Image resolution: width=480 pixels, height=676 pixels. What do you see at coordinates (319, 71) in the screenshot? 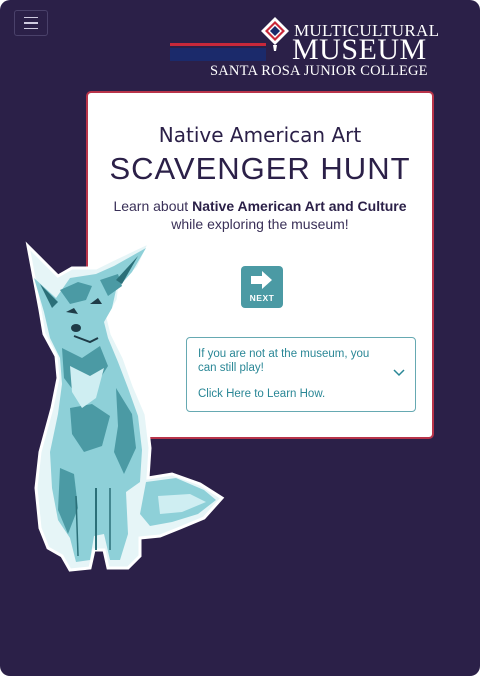
I see `logo-line-3: SANTA ROSA JUNIOR COLLEGE` at bounding box center [319, 71].